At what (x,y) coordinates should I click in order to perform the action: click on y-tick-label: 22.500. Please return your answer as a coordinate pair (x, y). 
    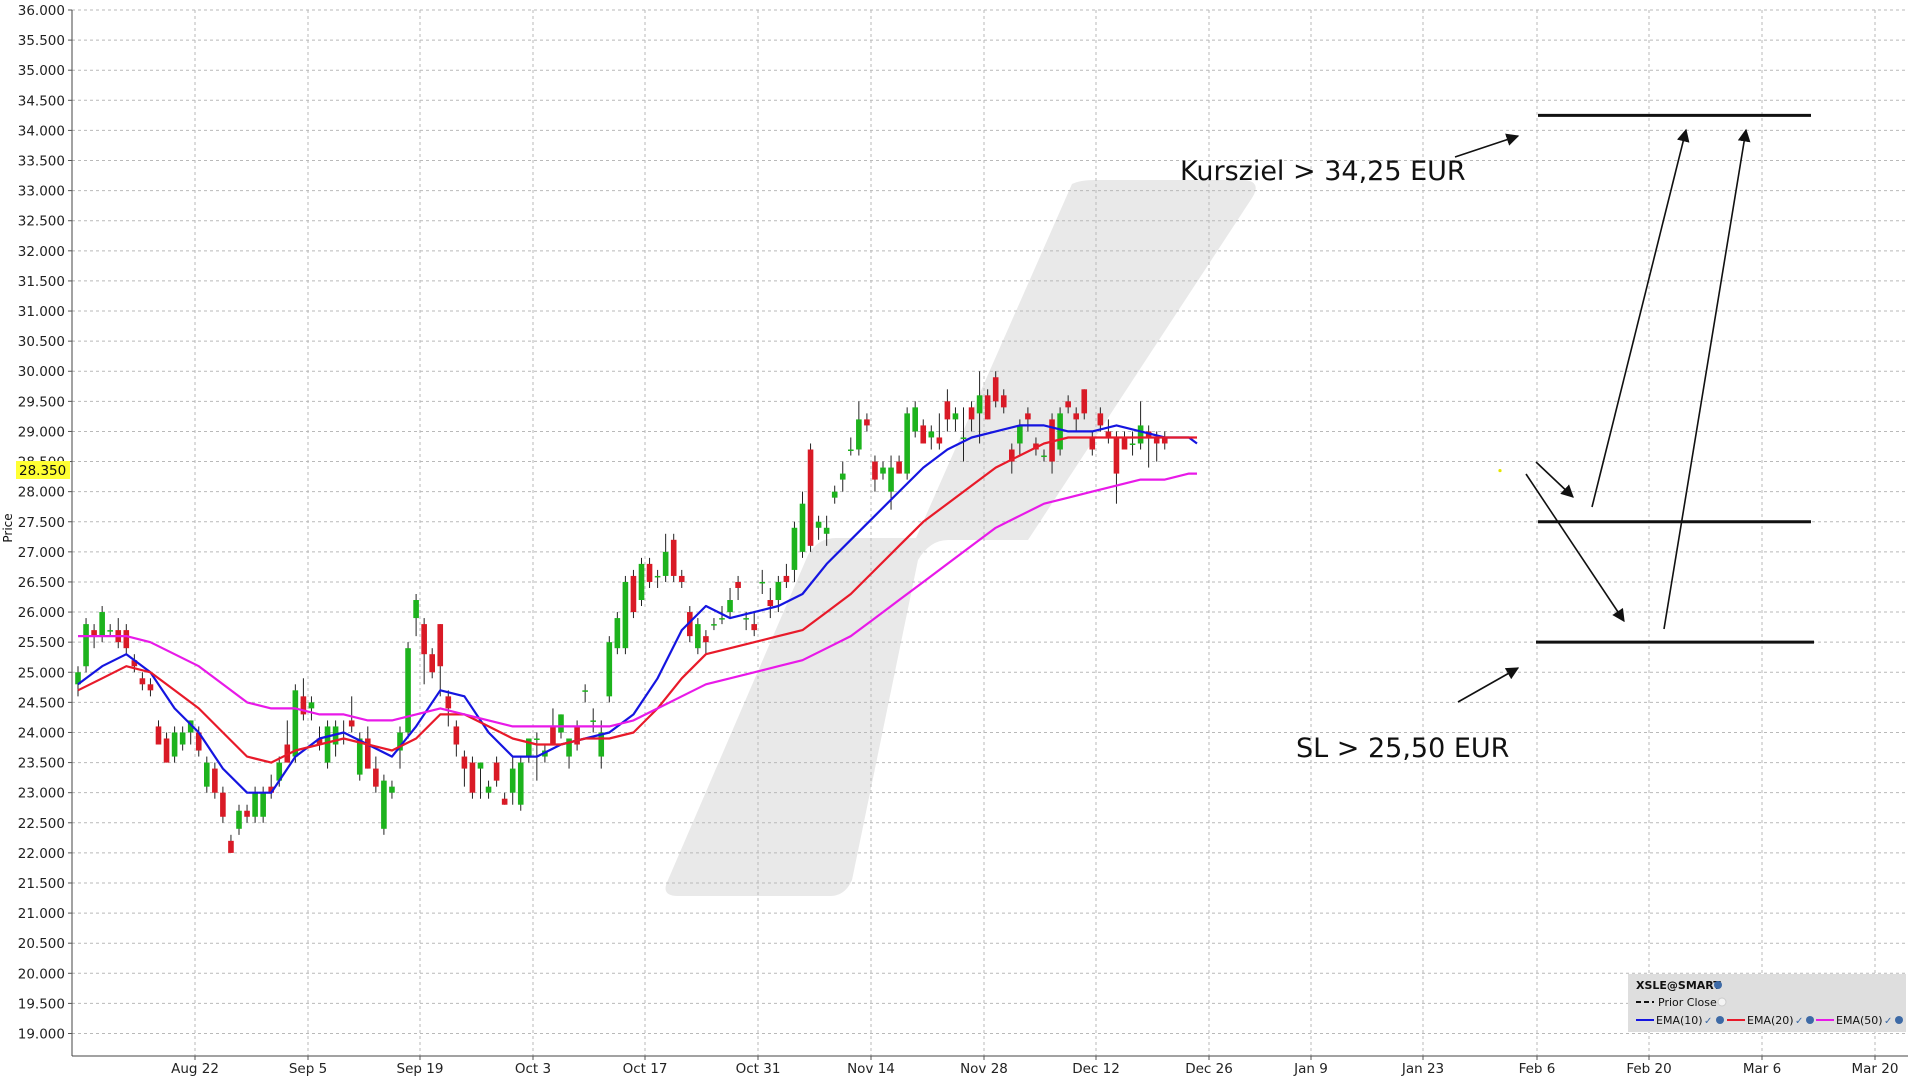
    Looking at the image, I should click on (41, 824).